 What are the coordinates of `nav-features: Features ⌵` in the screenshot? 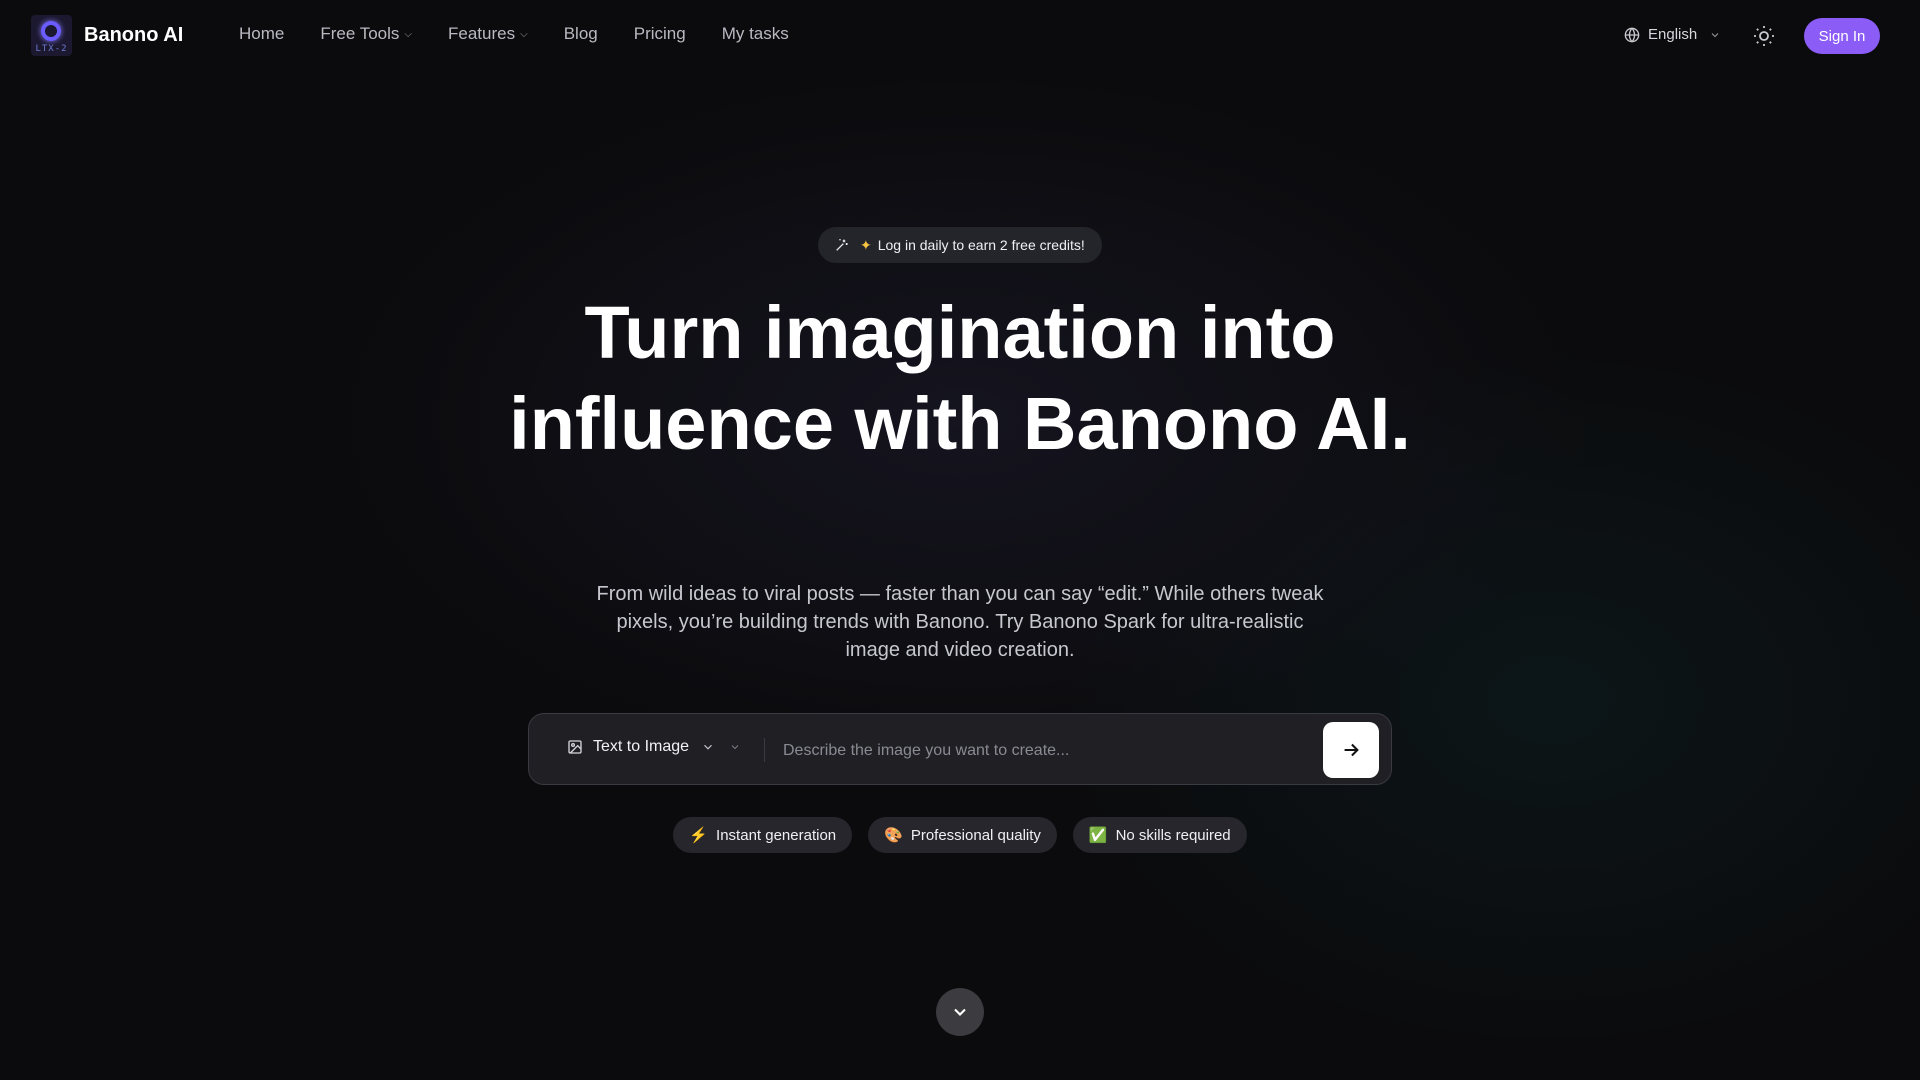 It's located at (488, 34).